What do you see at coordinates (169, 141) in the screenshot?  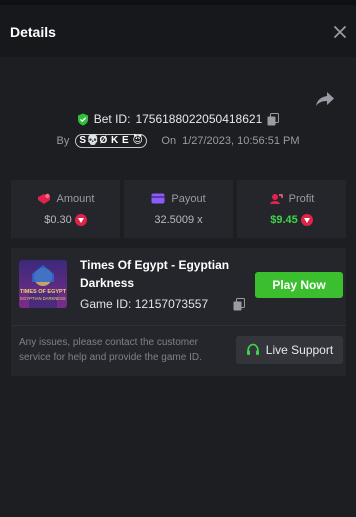 I see `on-label: On` at bounding box center [169, 141].